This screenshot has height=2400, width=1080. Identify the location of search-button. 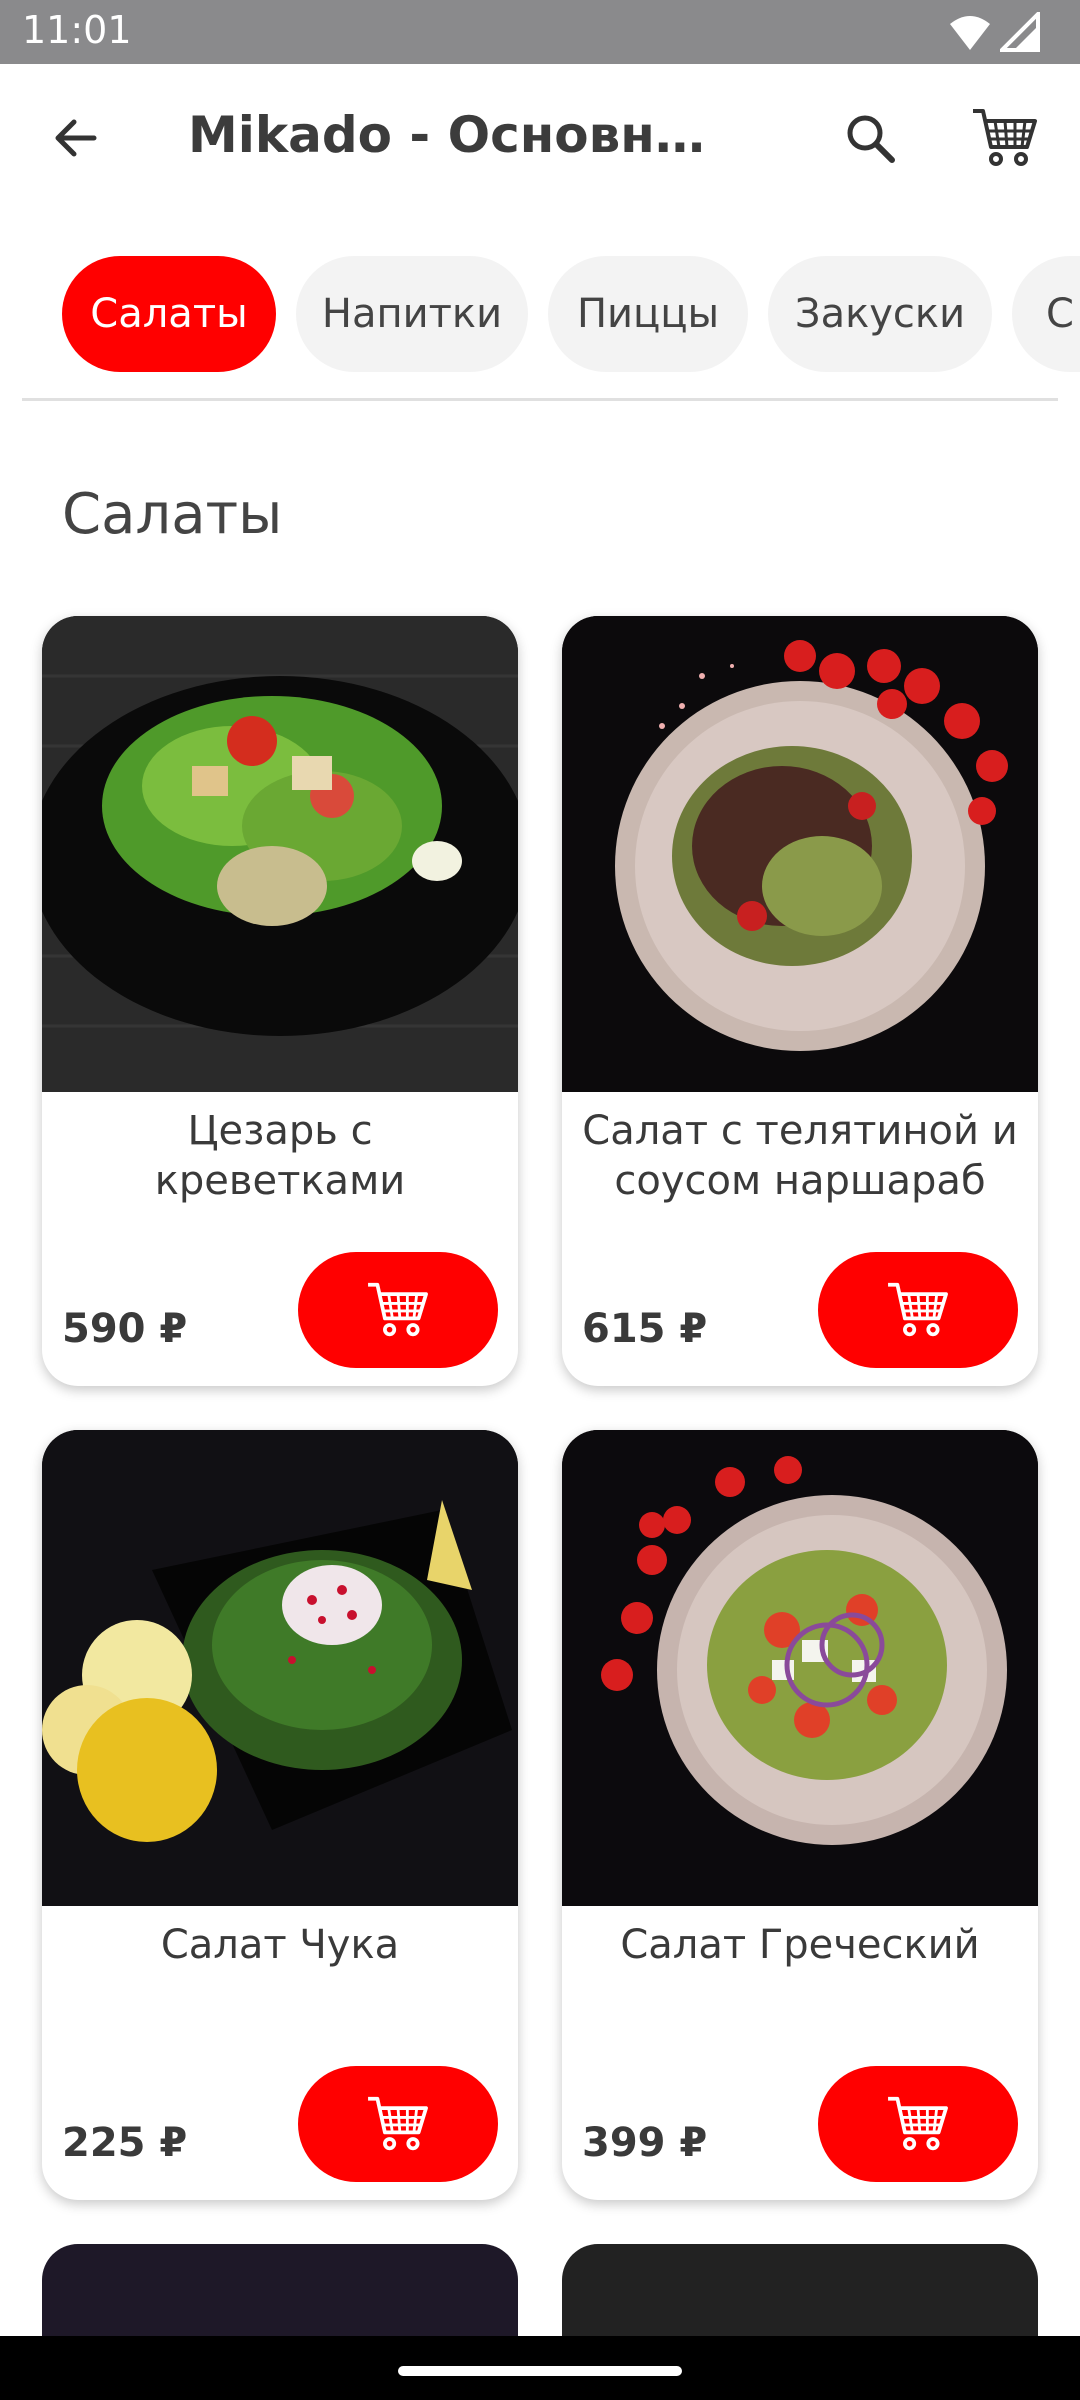
(870, 138).